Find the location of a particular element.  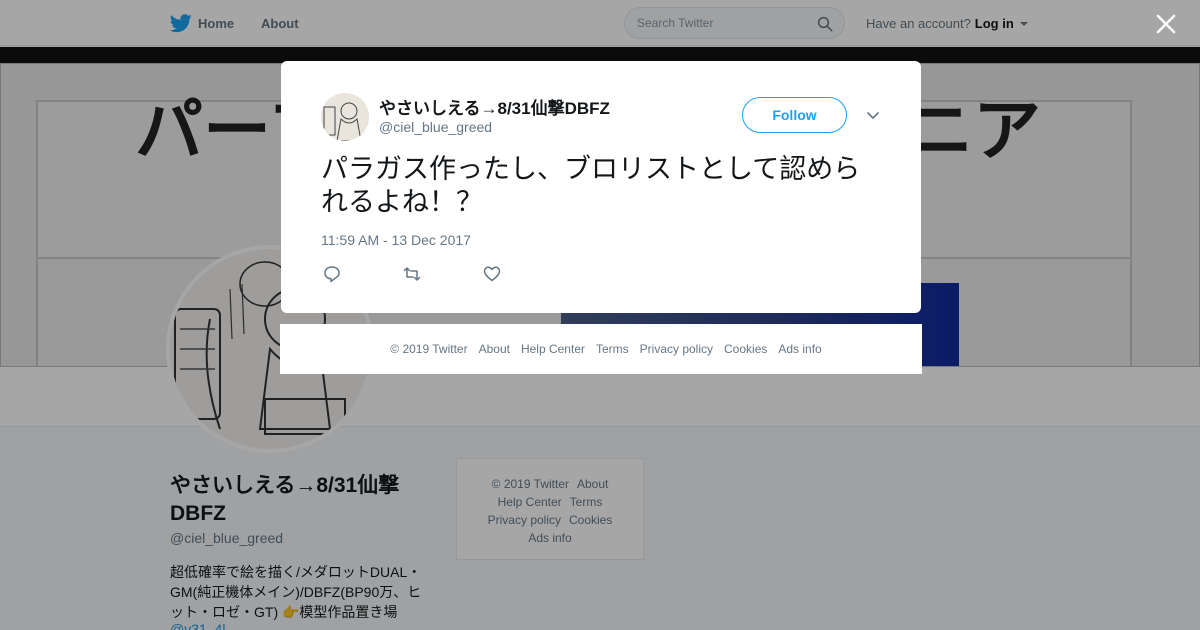

modal-footer-about-link: About is located at coordinates (494, 349).